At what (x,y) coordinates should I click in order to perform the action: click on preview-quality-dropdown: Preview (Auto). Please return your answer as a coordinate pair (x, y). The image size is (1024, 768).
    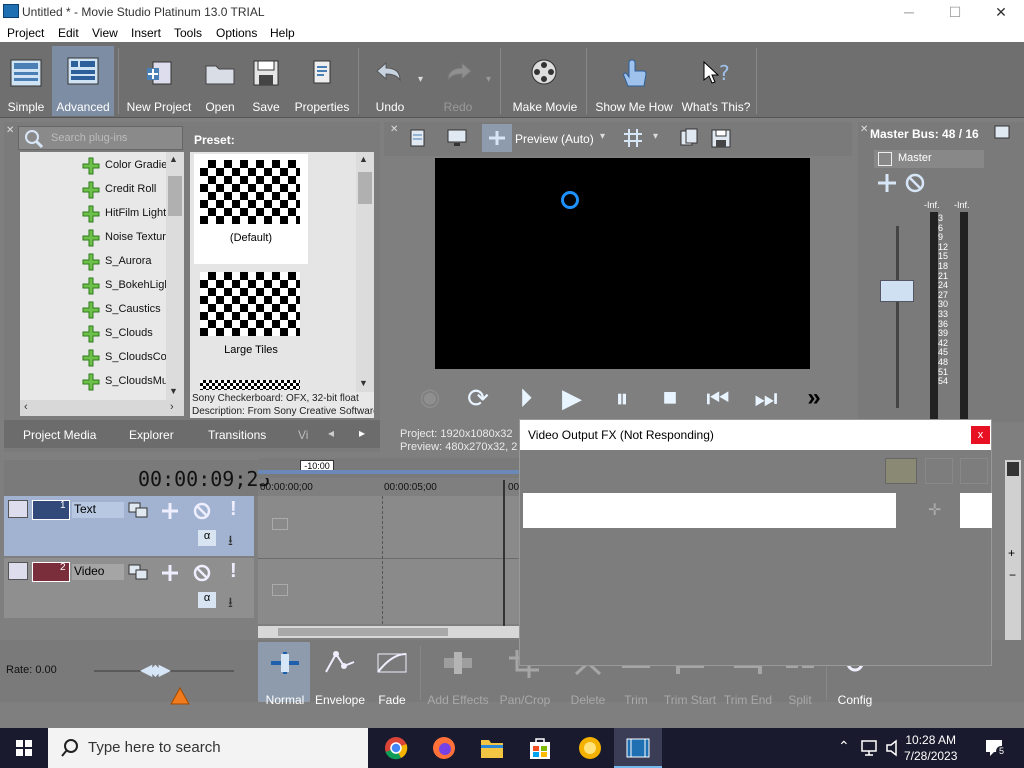
    Looking at the image, I should click on (554, 139).